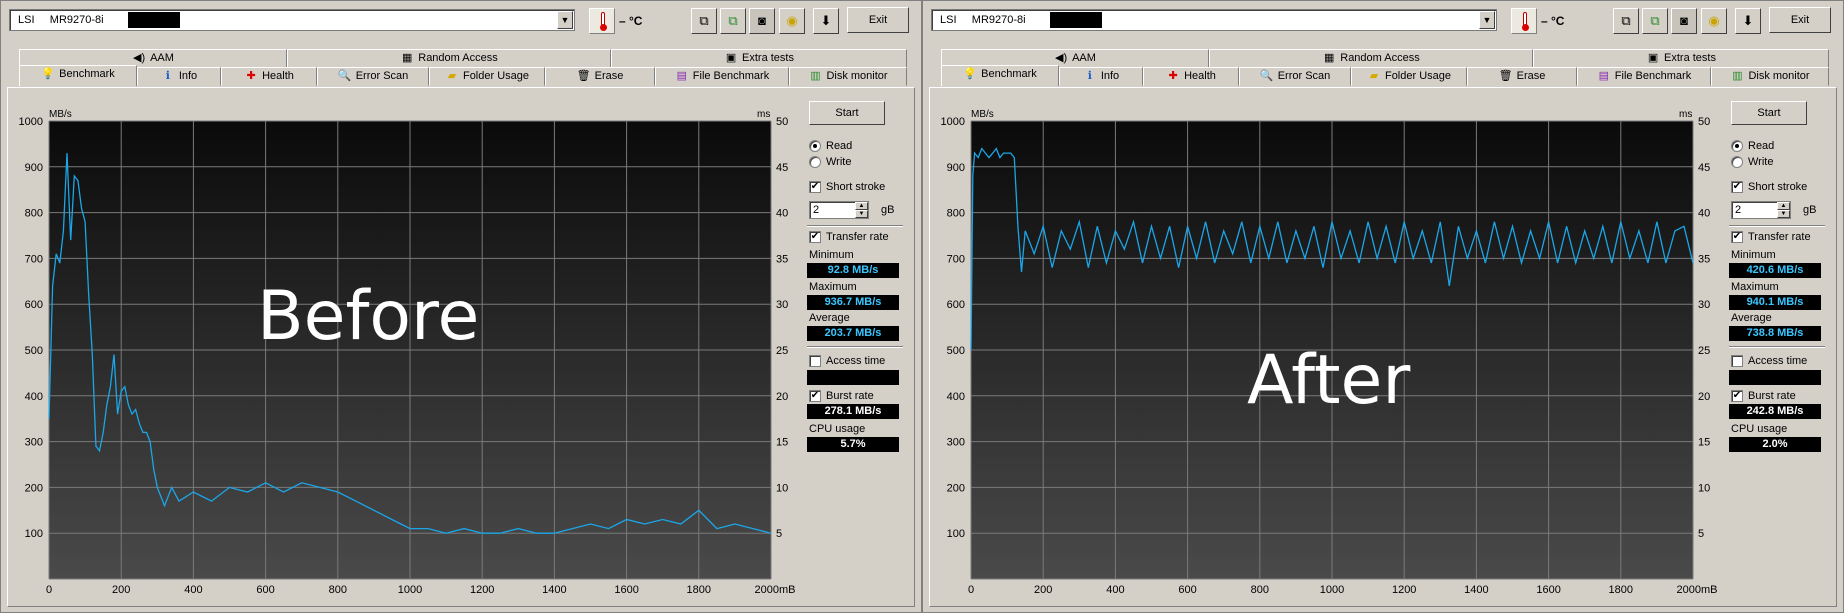 Image resolution: width=1844 pixels, height=613 pixels. What do you see at coordinates (34, 214) in the screenshot?
I see `y-tick-label: 800` at bounding box center [34, 214].